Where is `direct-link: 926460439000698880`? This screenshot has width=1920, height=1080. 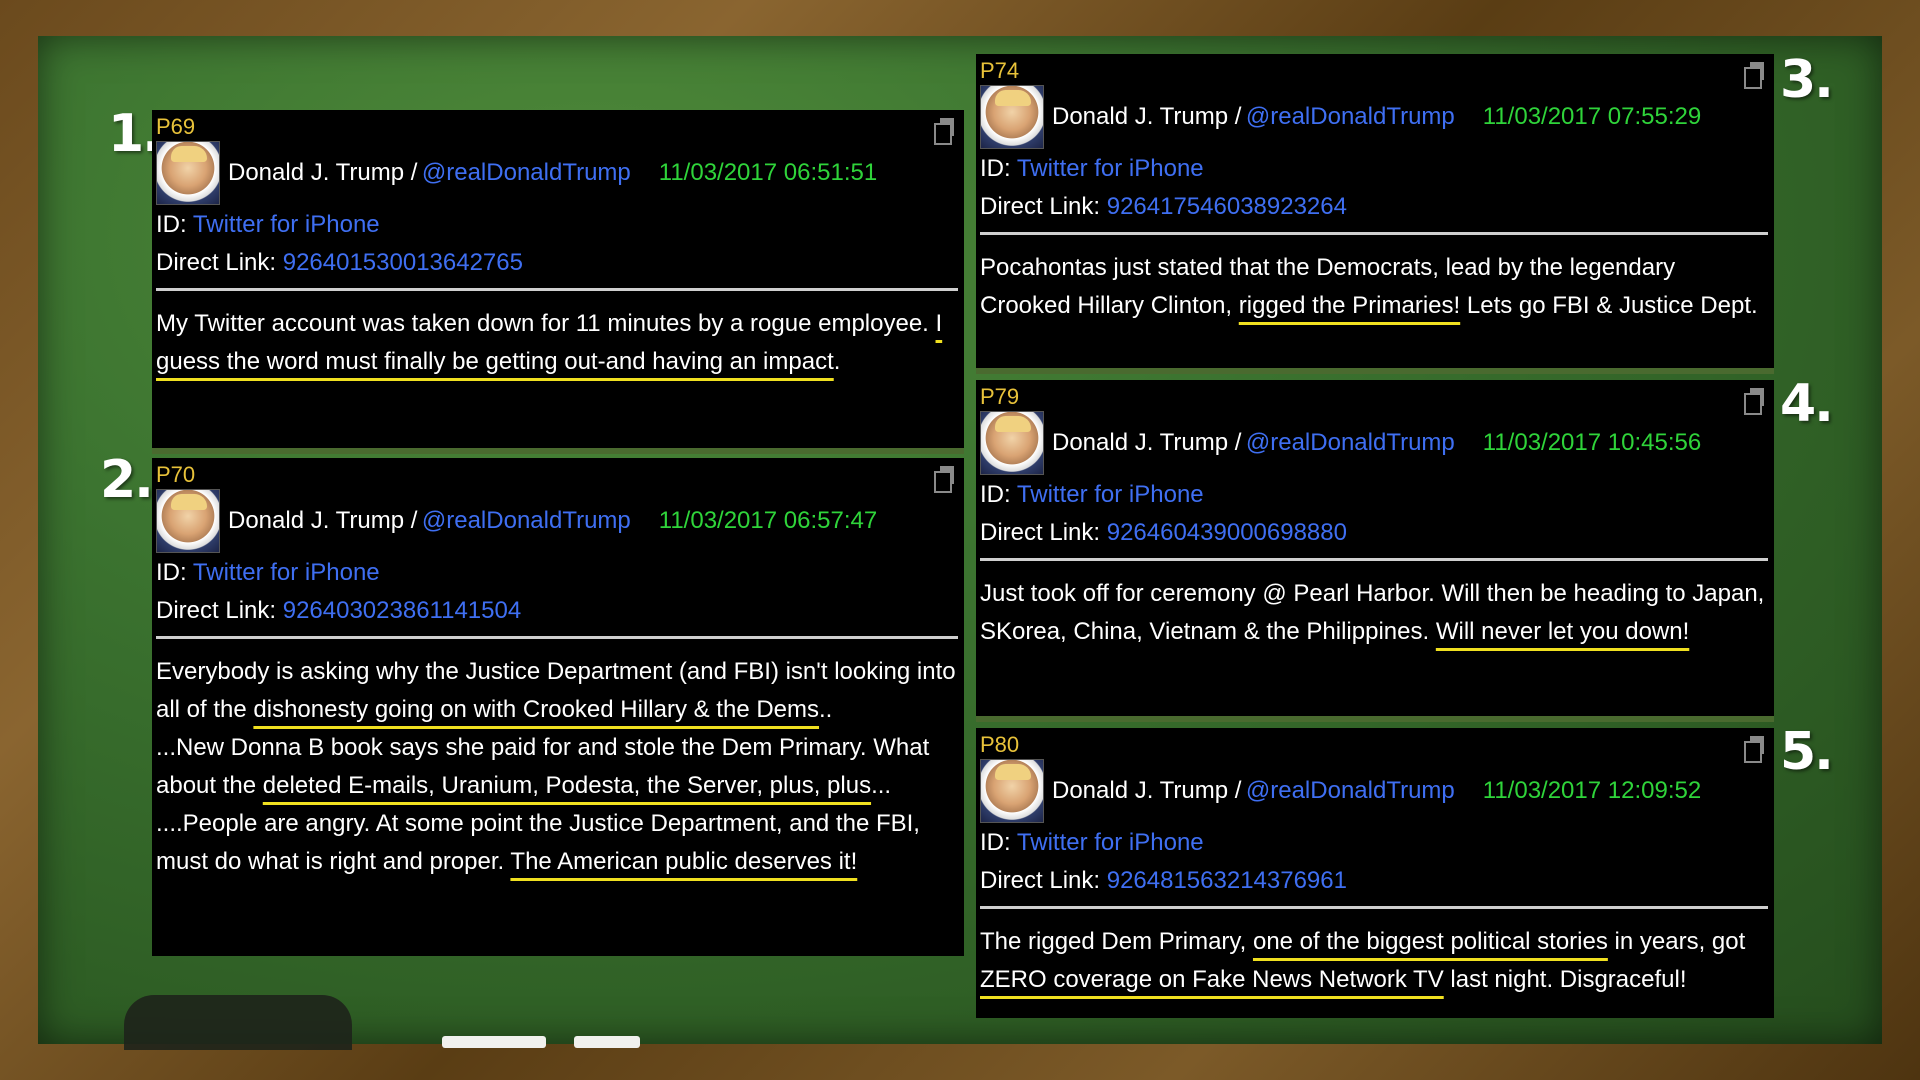 direct-link: 926460439000698880 is located at coordinates (1227, 532).